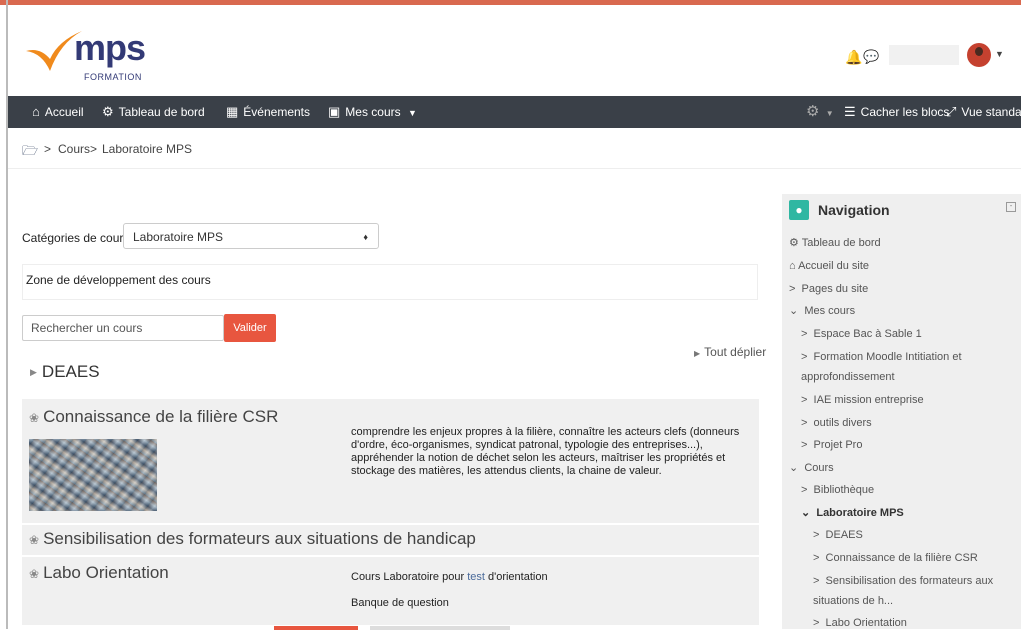 The width and height of the screenshot is (1021, 630). What do you see at coordinates (251, 236) in the screenshot?
I see `categories-select: Laboratoire MPS ♦` at bounding box center [251, 236].